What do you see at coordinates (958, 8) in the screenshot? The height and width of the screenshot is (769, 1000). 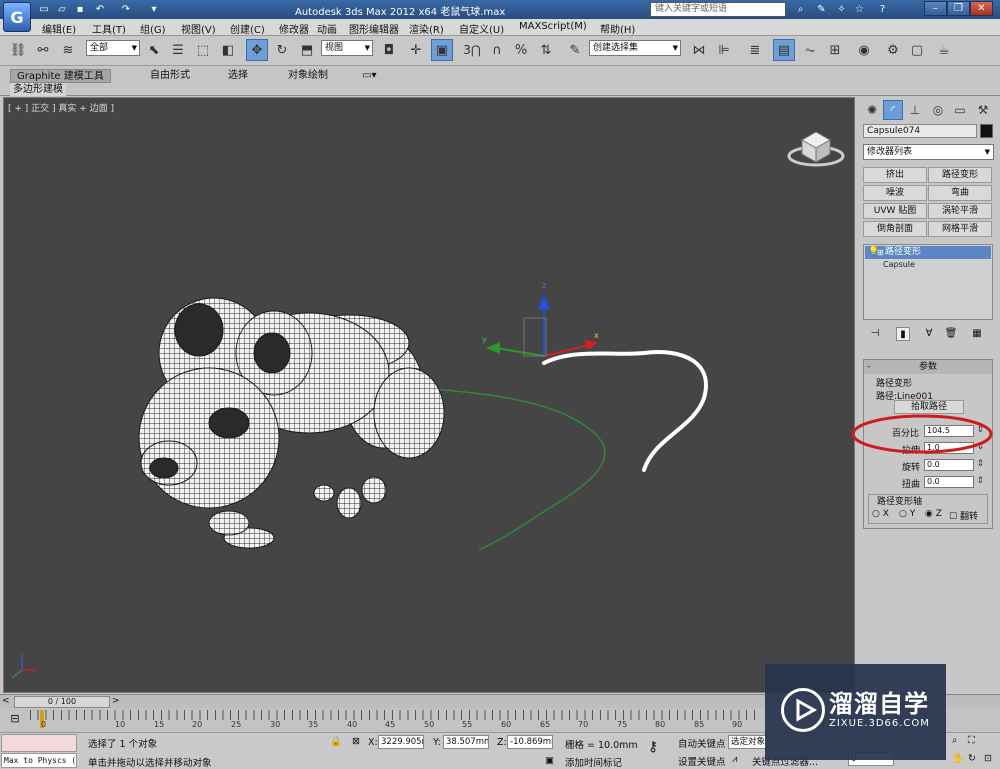 I see `maximize-button: ❐` at bounding box center [958, 8].